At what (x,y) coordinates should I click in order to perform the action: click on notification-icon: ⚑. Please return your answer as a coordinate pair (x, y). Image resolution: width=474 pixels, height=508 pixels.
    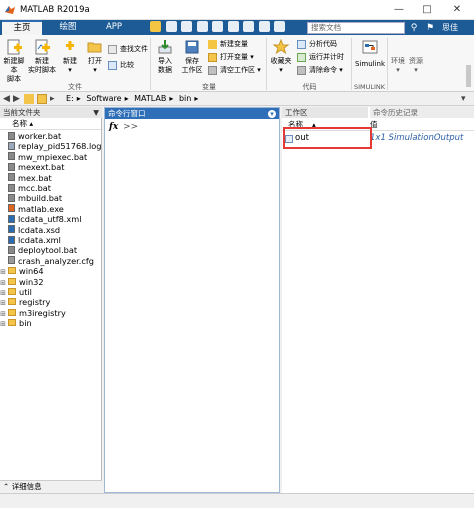
    Looking at the image, I should click on (430, 28).